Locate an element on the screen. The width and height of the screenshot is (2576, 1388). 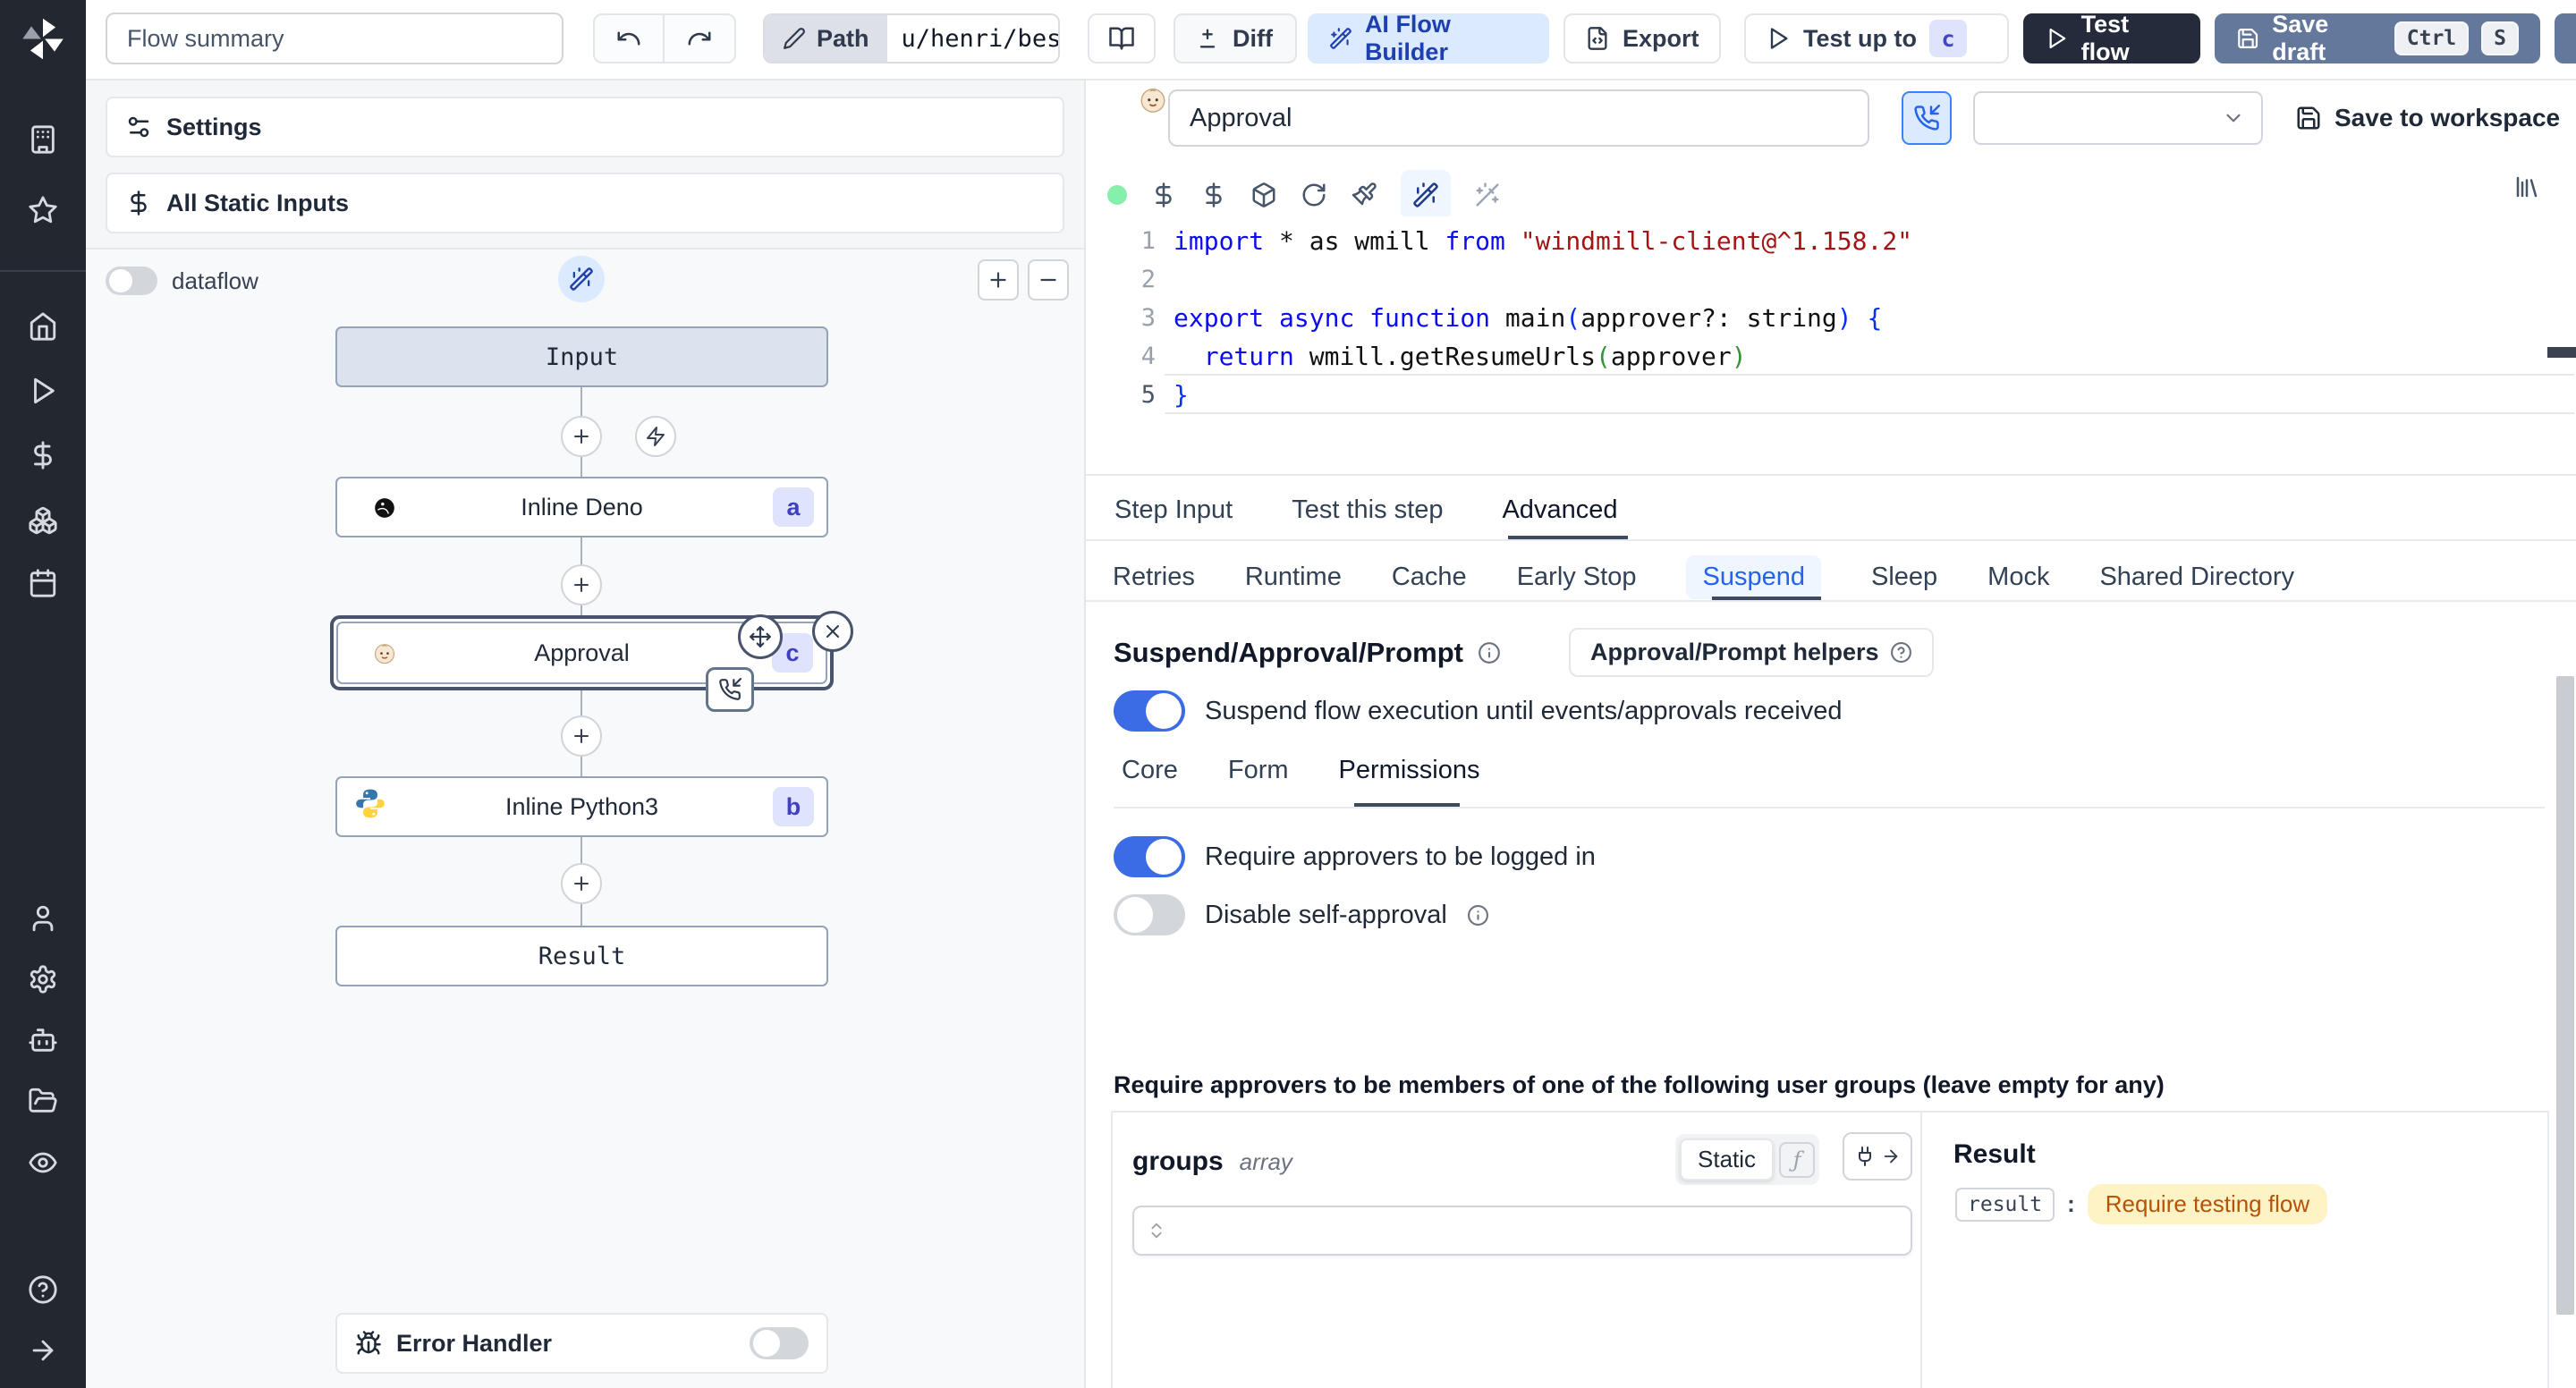
tab-core: Core is located at coordinates (1150, 771).